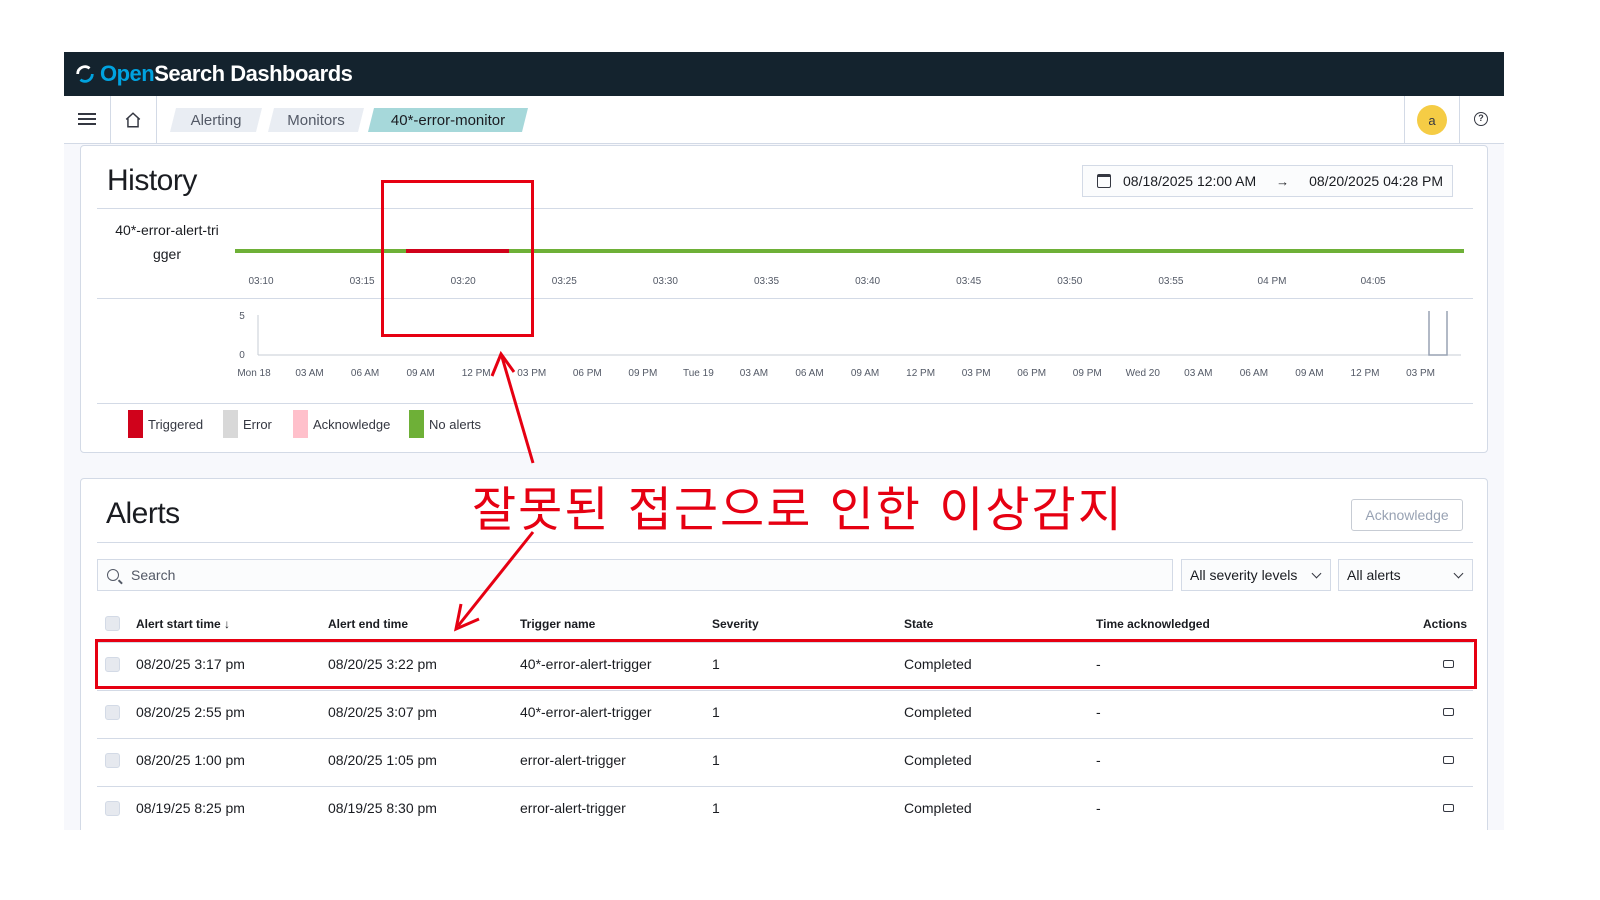 This screenshot has width=1600, height=900. Describe the element at coordinates (1481, 119) in the screenshot. I see `help-icon: ?` at that location.